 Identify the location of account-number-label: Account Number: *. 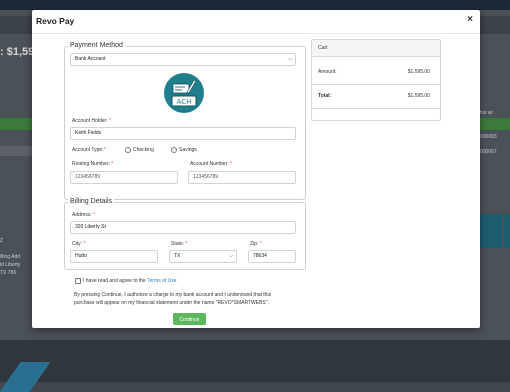
(211, 164).